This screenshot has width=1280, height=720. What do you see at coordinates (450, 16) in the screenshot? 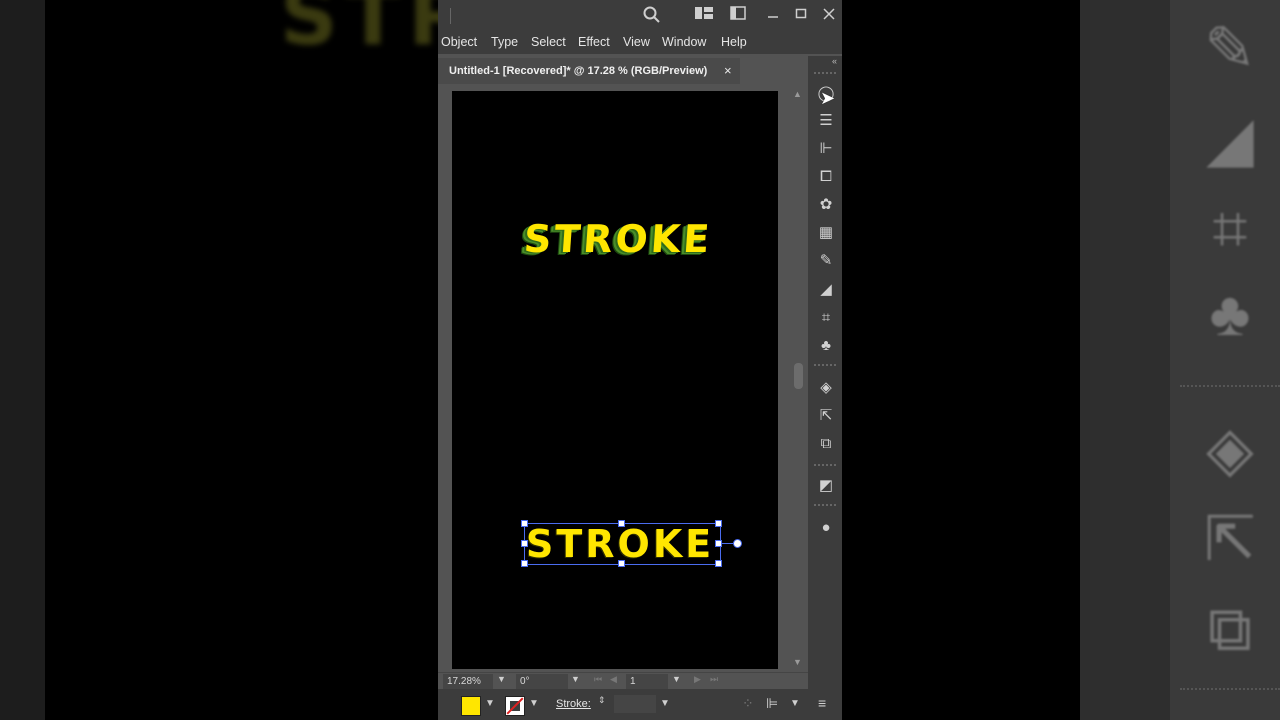
I see `title-bar-separator` at bounding box center [450, 16].